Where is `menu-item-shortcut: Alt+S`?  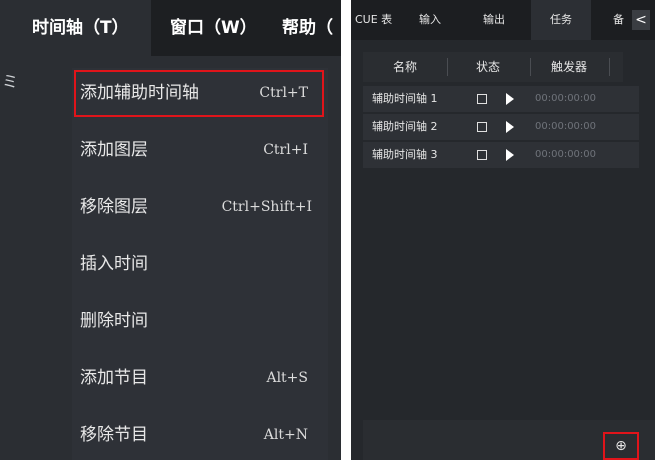 menu-item-shortcut: Alt+S is located at coordinates (287, 378).